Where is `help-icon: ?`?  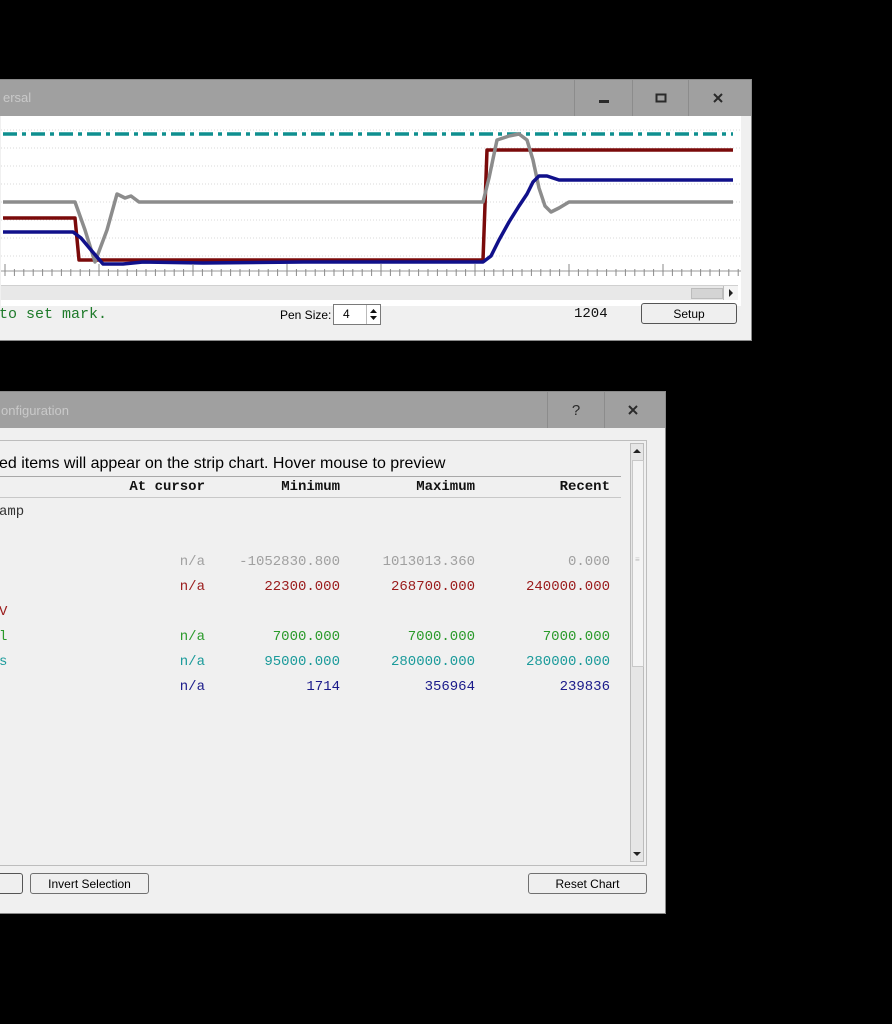
help-icon: ? is located at coordinates (576, 410).